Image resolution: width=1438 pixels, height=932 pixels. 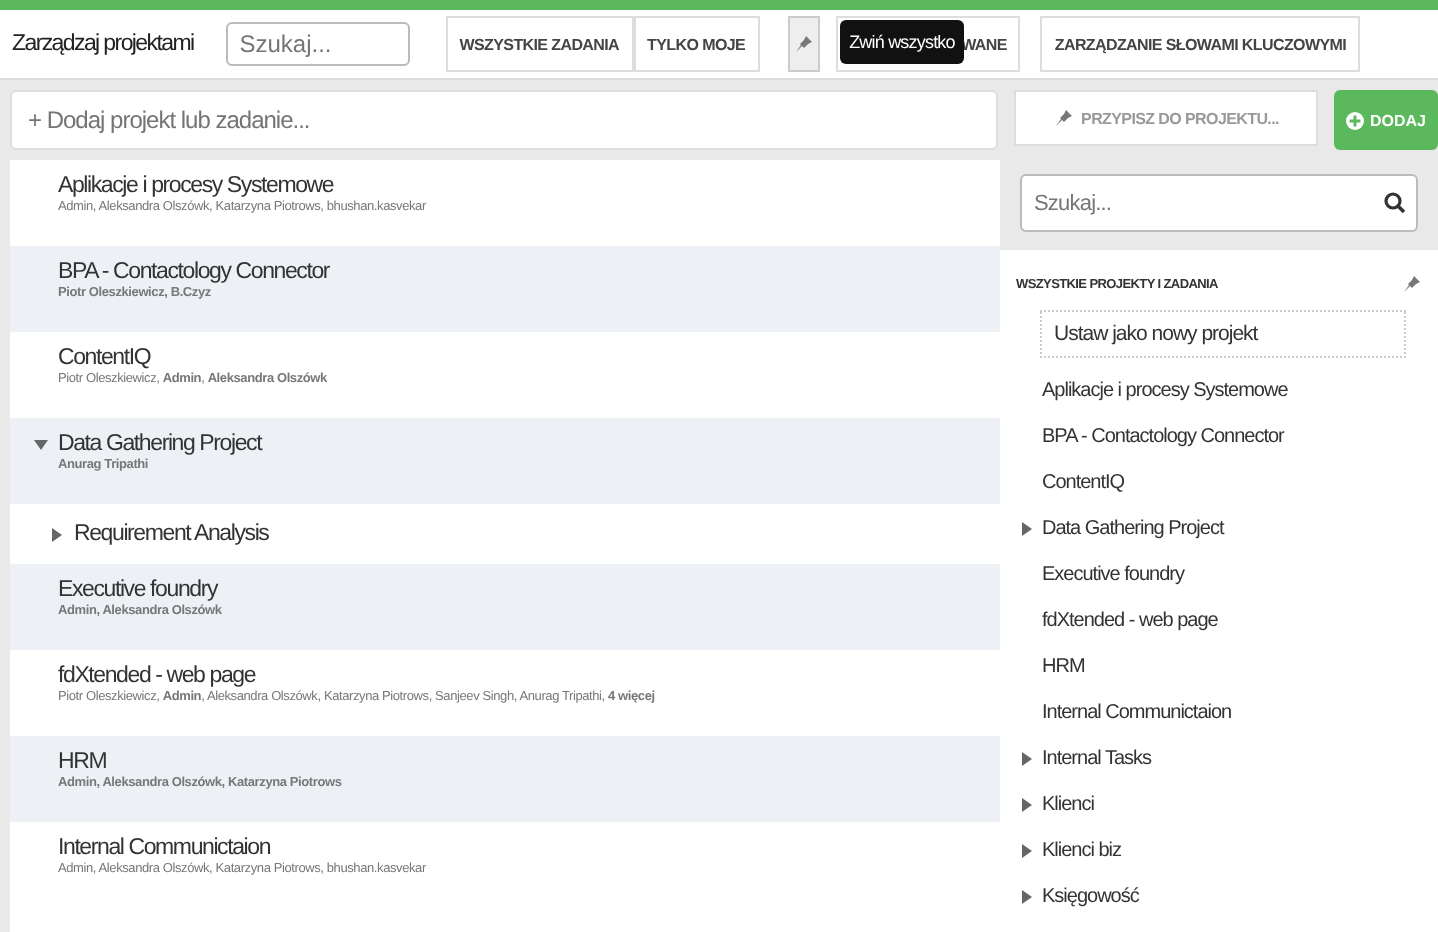 I want to click on tree-item: ContentIQ, so click(x=1083, y=483).